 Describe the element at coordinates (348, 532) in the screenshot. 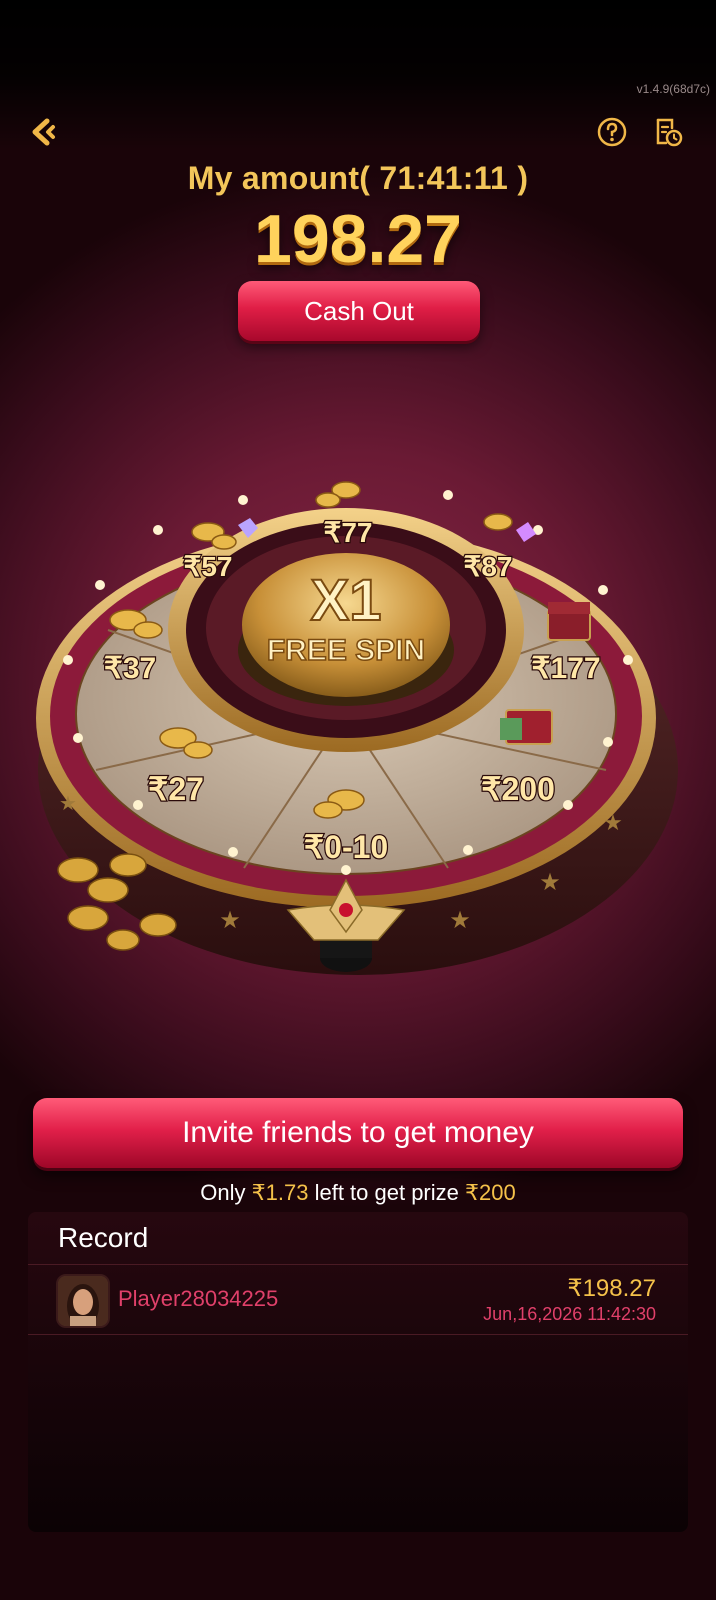

I see `prize-label: ₹77` at that location.